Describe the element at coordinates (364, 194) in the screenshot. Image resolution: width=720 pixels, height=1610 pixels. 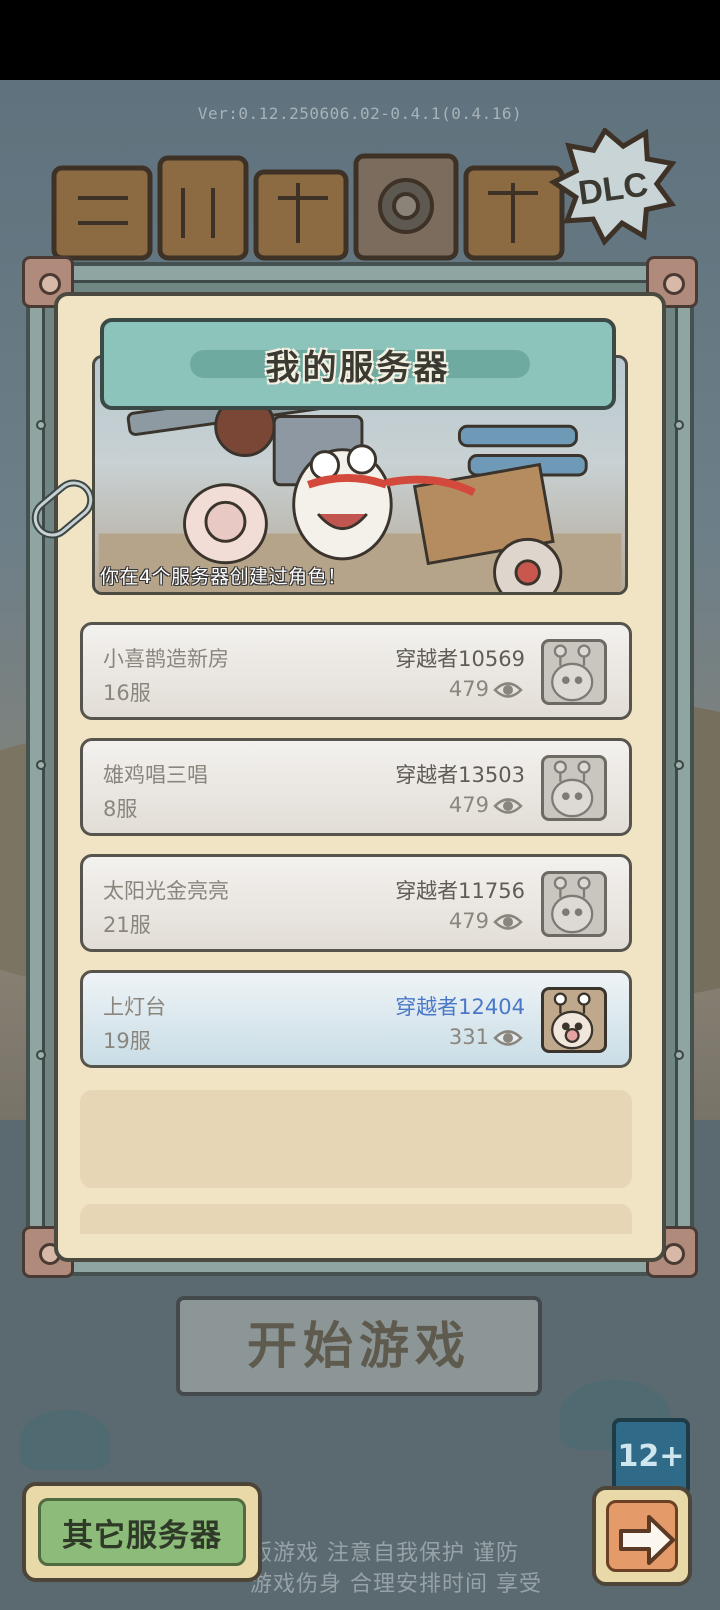
I see `game-logo: DLC` at that location.